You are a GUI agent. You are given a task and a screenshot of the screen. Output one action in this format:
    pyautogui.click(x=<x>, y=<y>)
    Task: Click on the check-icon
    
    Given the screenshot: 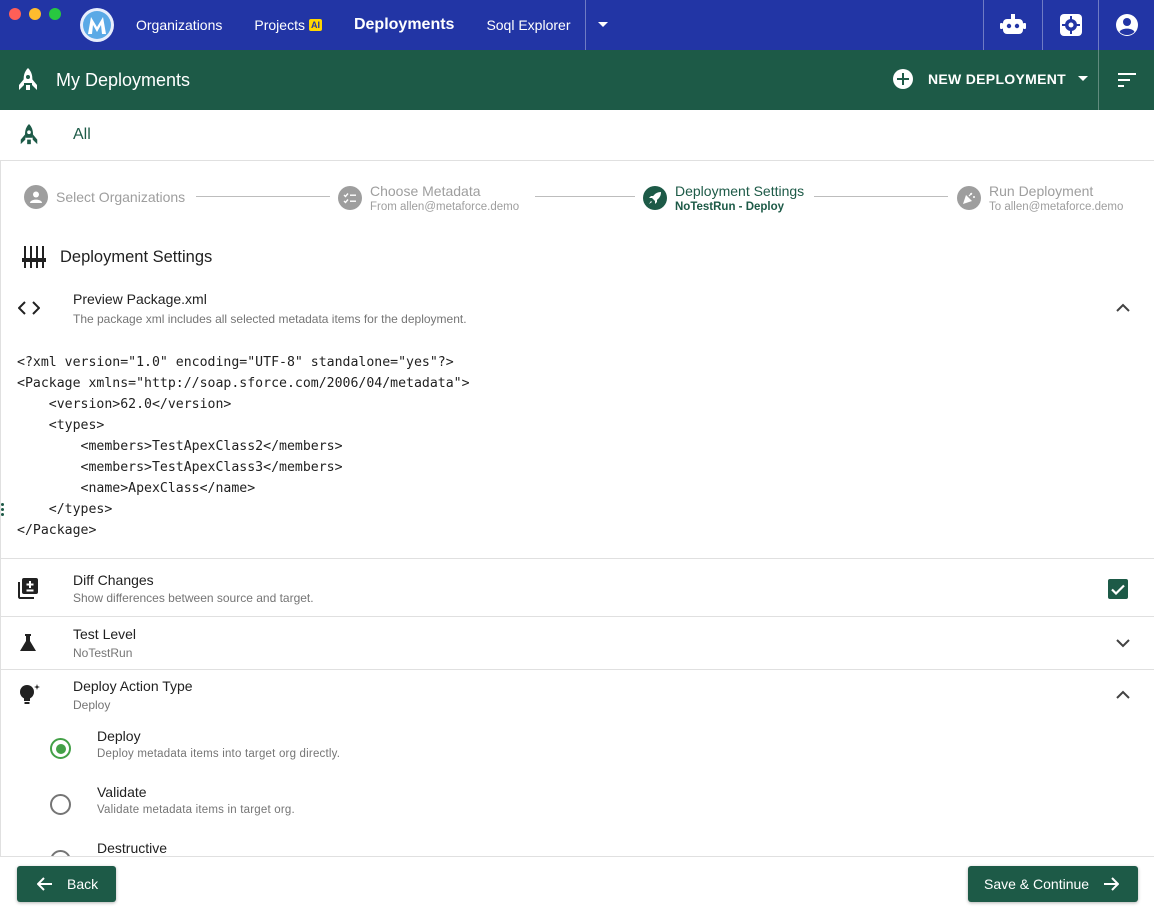 What is the action you would take?
    pyautogui.click(x=1118, y=589)
    